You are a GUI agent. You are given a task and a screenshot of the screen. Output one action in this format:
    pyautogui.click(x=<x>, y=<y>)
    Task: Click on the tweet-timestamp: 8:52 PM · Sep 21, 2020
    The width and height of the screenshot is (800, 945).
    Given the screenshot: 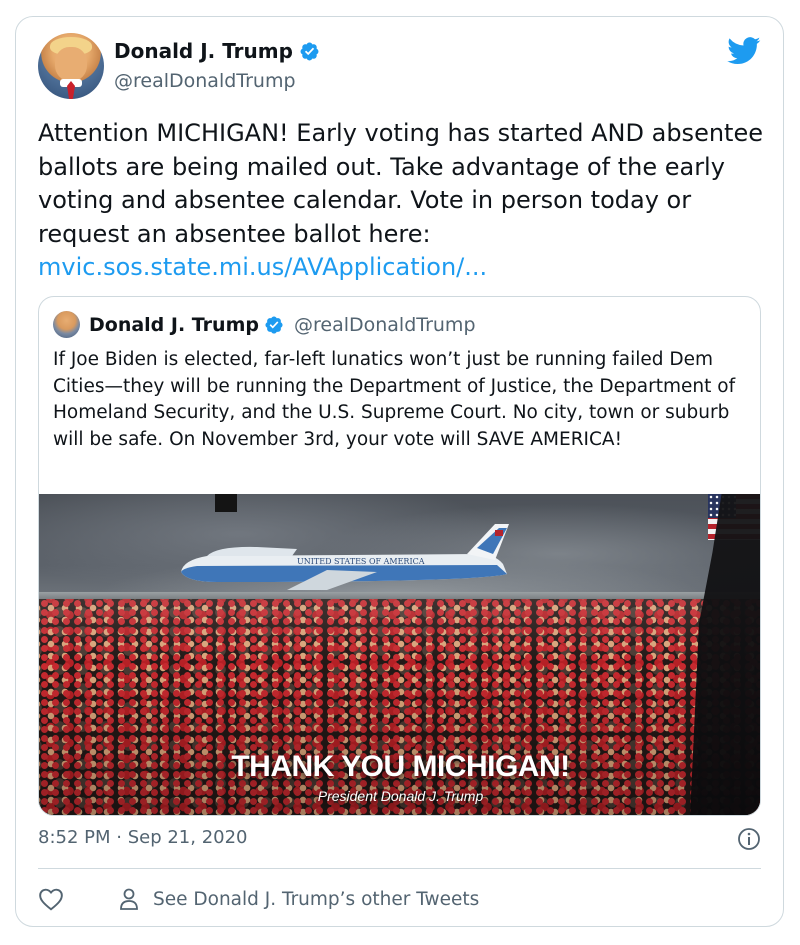 What is the action you would take?
    pyautogui.click(x=143, y=837)
    